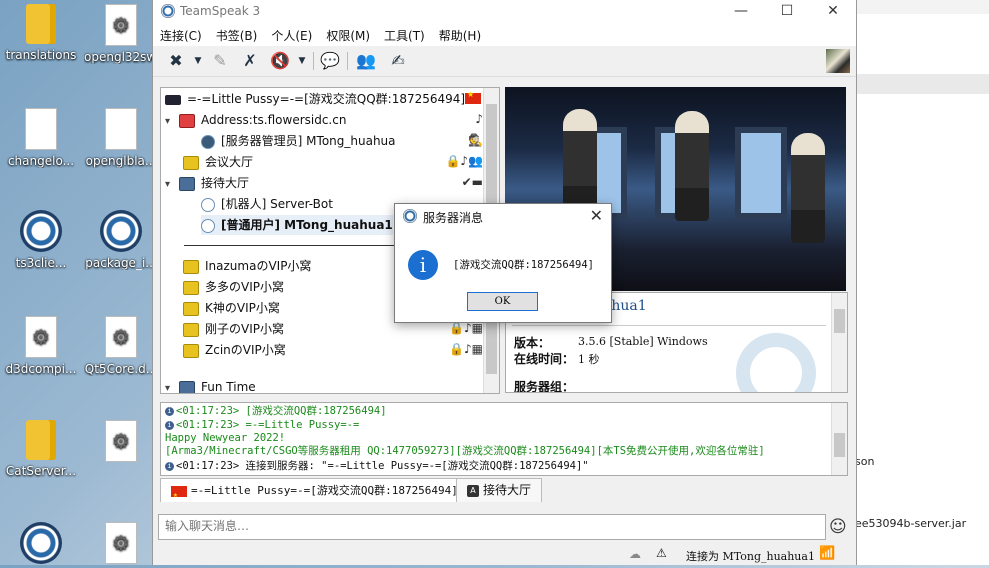  I want to click on menu-connections: 连接(C), so click(181, 35).